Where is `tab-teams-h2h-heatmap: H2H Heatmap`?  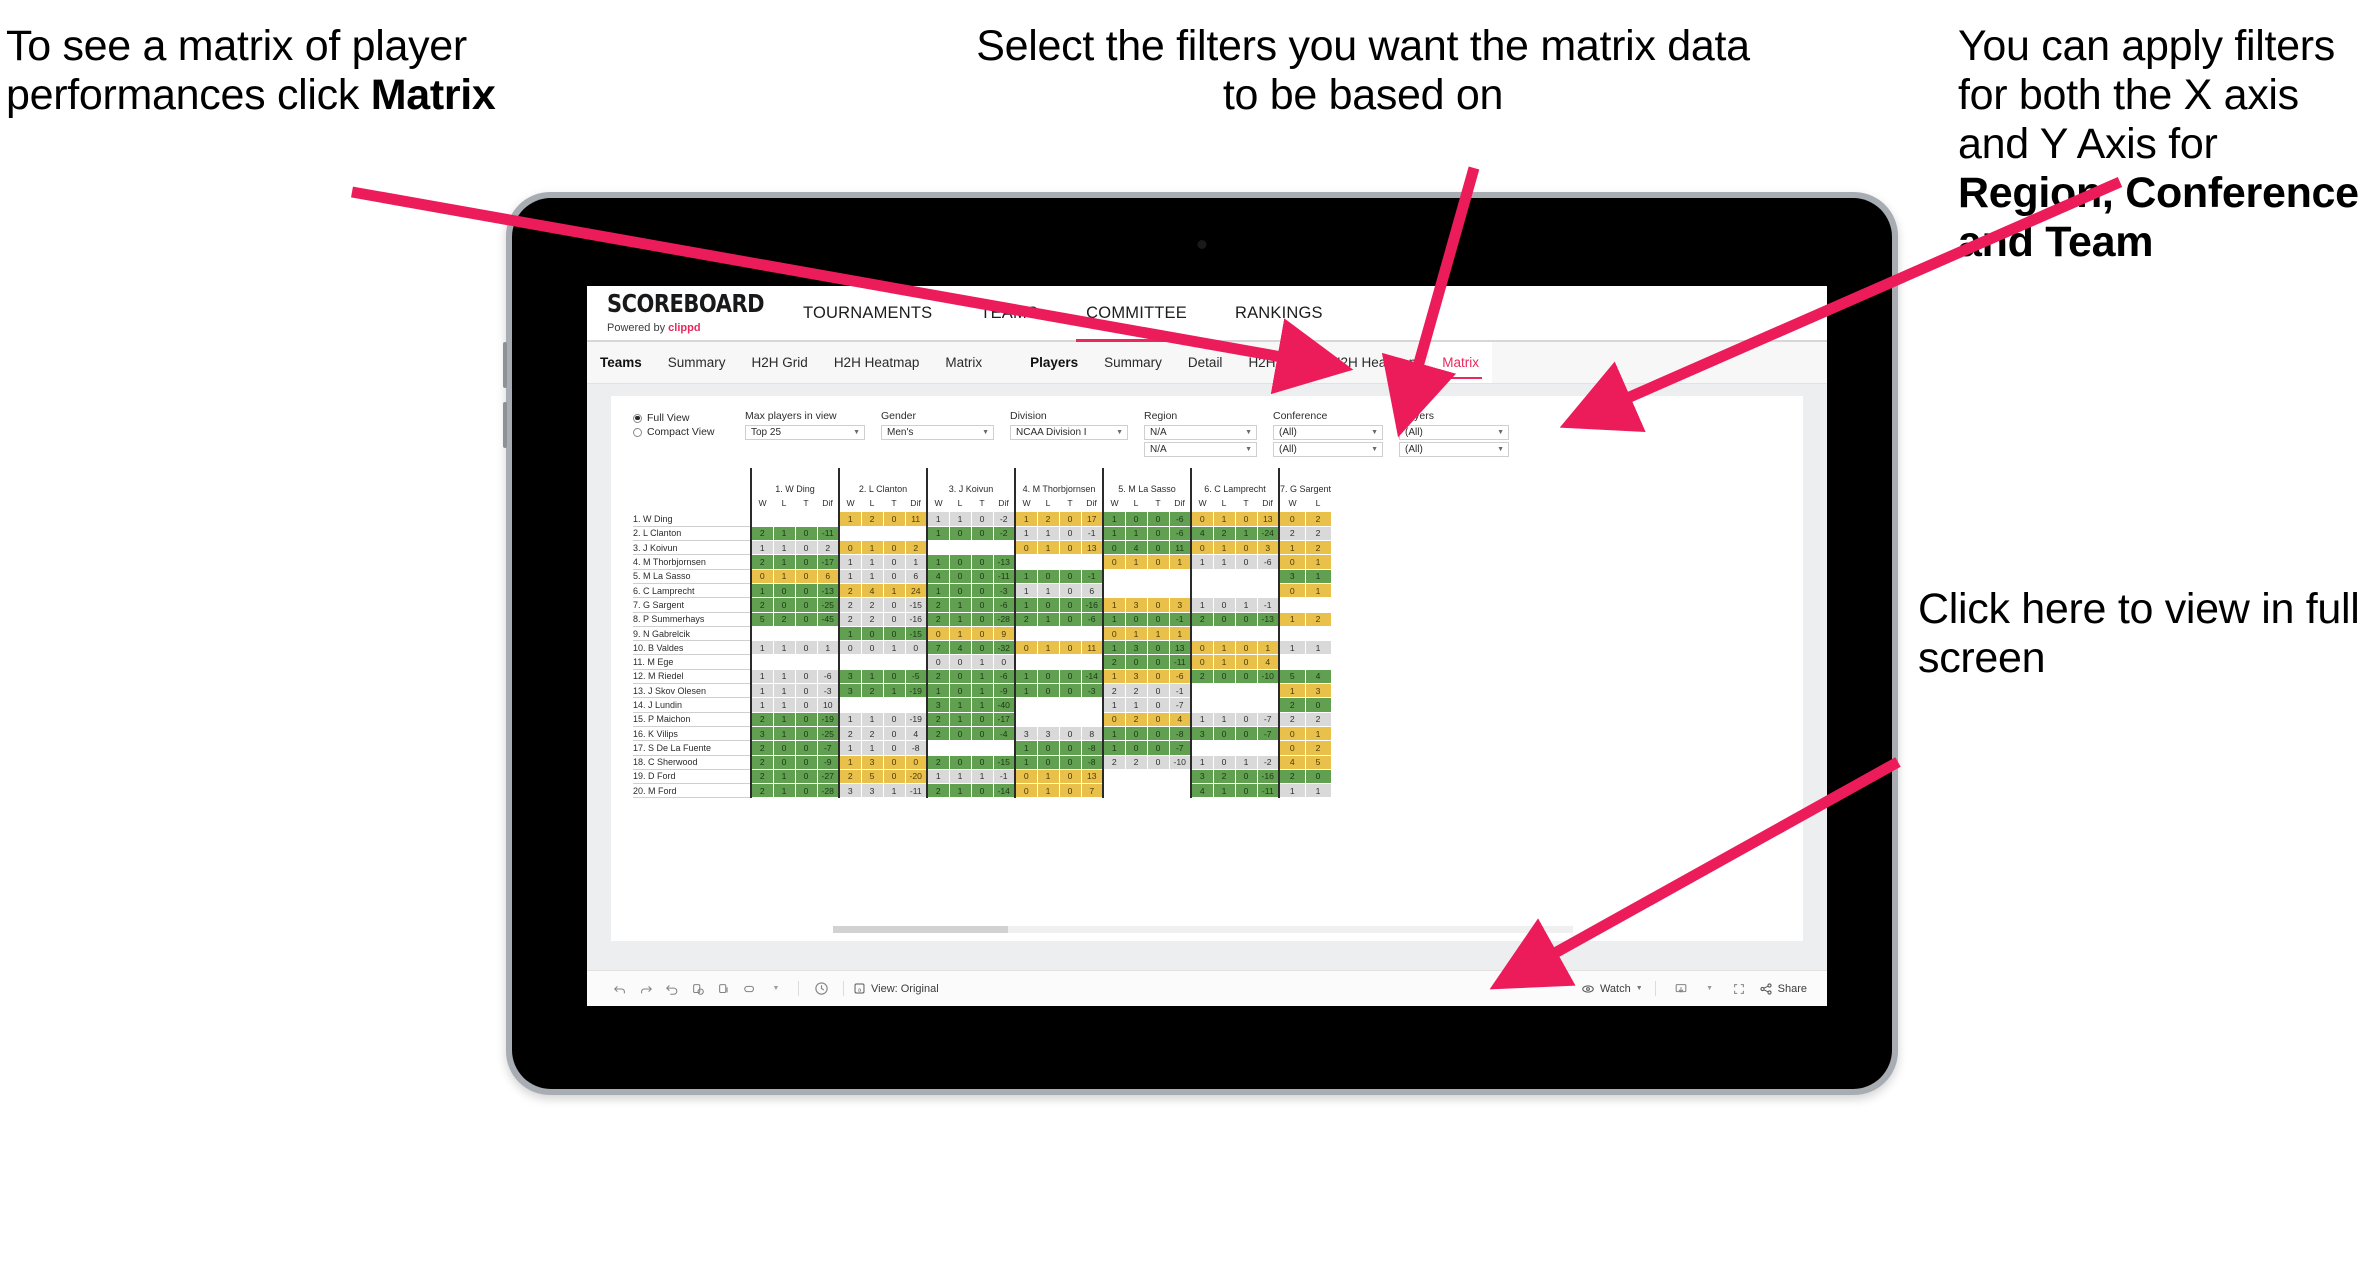 tab-teams-h2h-heatmap: H2H Heatmap is located at coordinates (877, 362).